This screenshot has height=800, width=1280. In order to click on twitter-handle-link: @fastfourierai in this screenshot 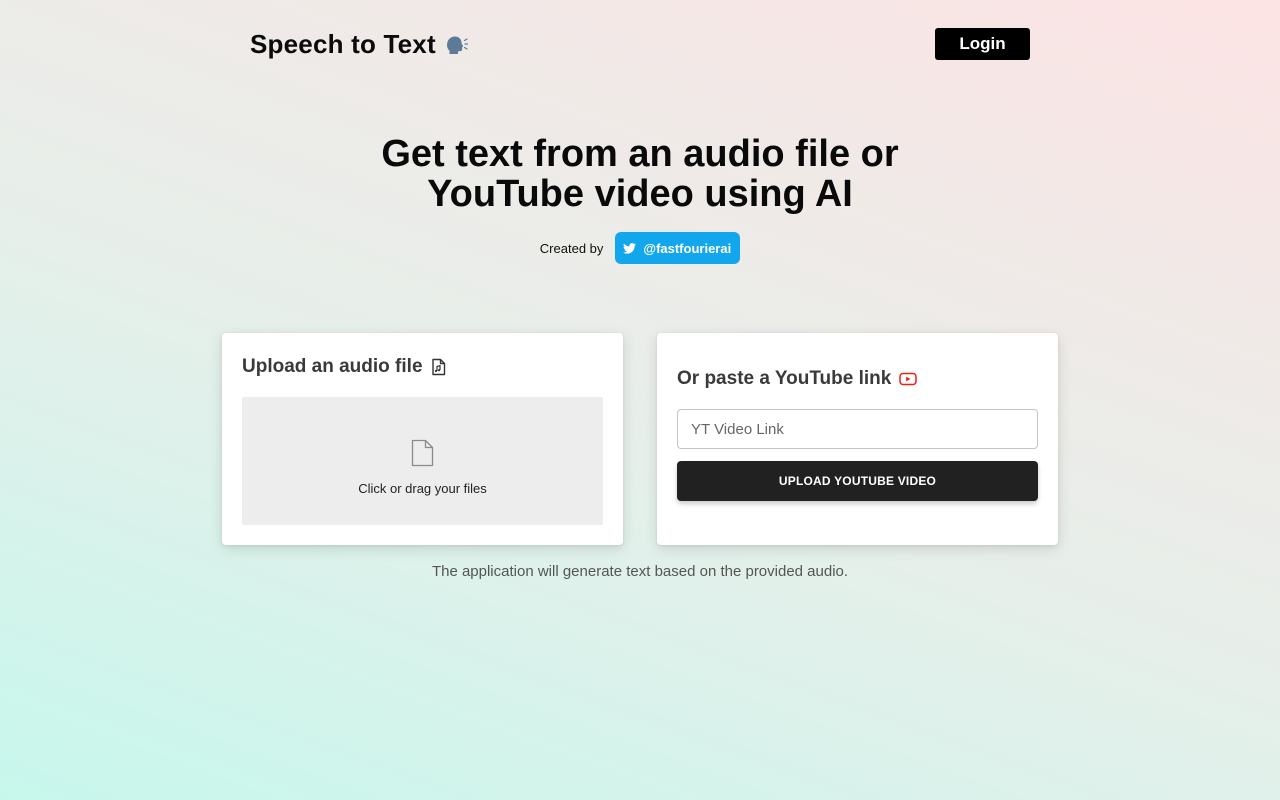, I will do `click(678, 248)`.